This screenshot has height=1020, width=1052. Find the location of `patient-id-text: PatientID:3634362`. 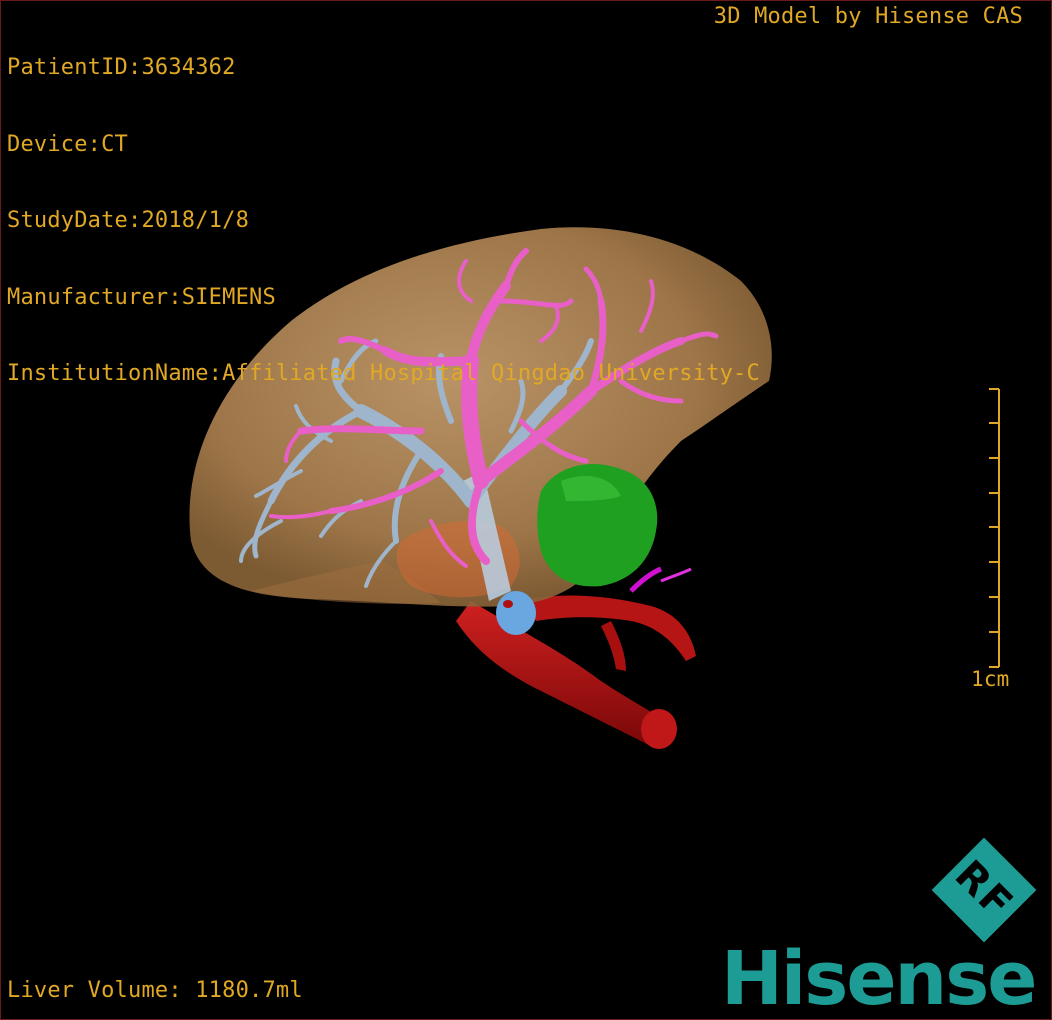

patient-id-text: PatientID:3634362 is located at coordinates (121, 67).